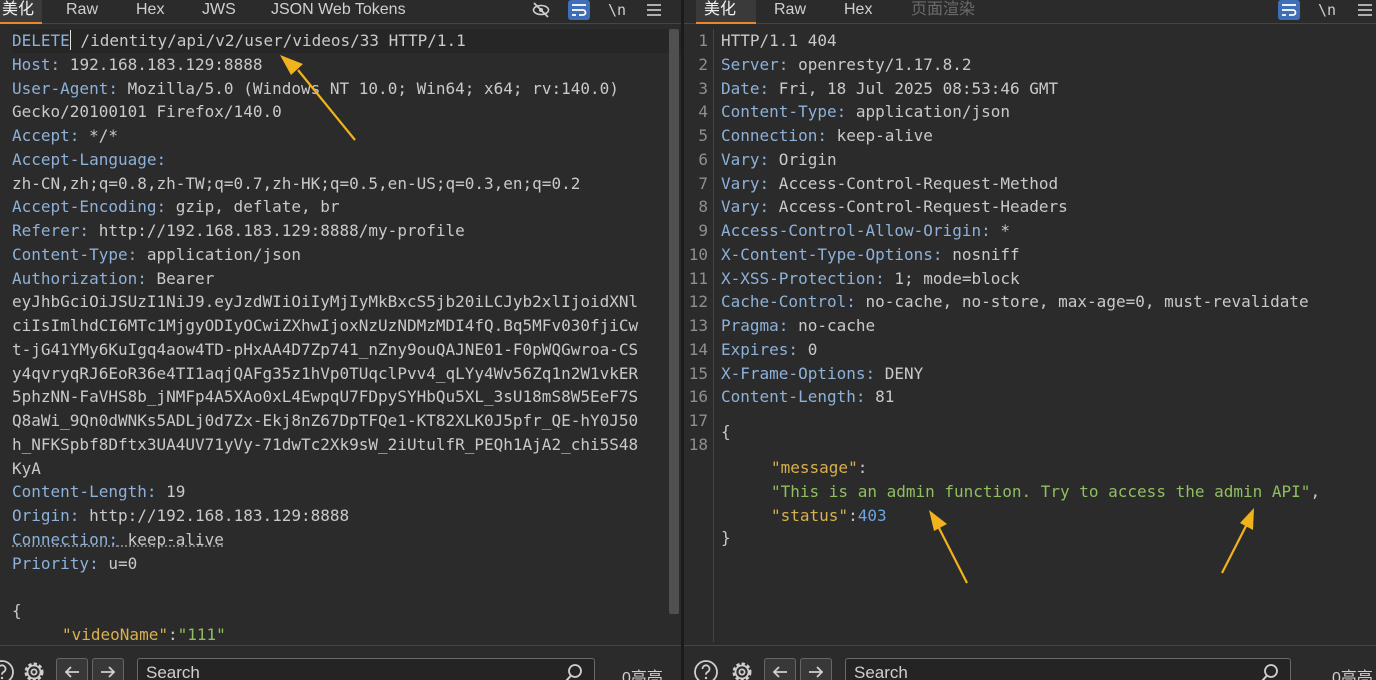  Describe the element at coordinates (703, 40) in the screenshot. I see `line-number: 1` at that location.